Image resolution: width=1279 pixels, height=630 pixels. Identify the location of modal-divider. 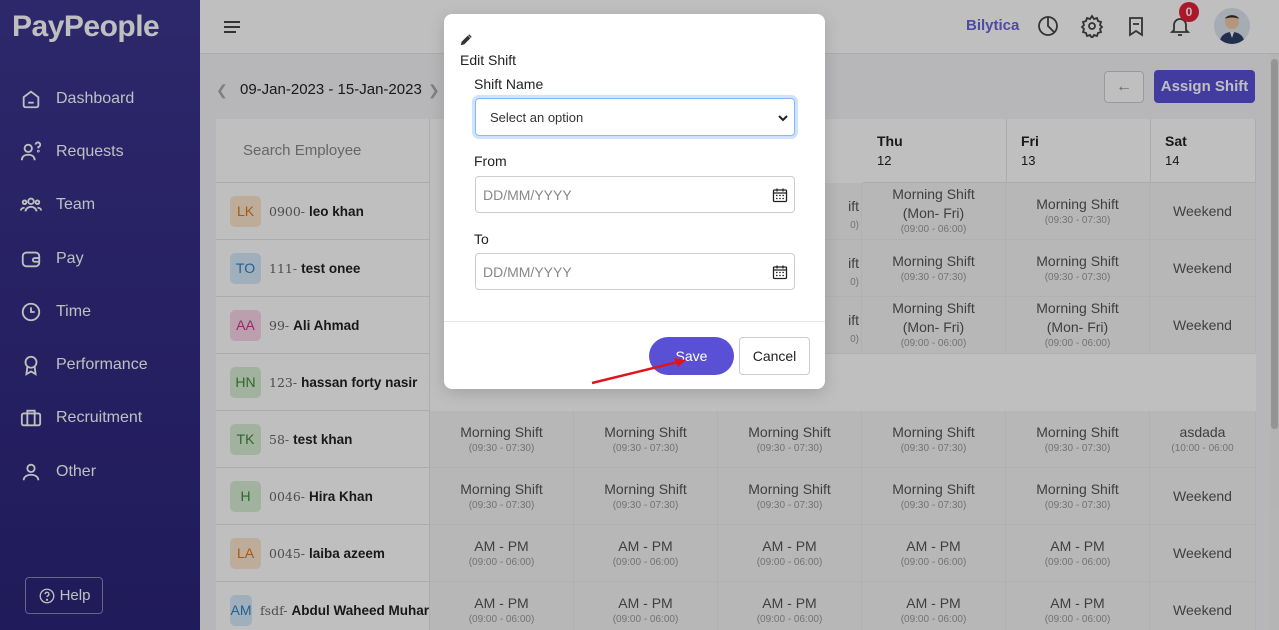
(634, 321).